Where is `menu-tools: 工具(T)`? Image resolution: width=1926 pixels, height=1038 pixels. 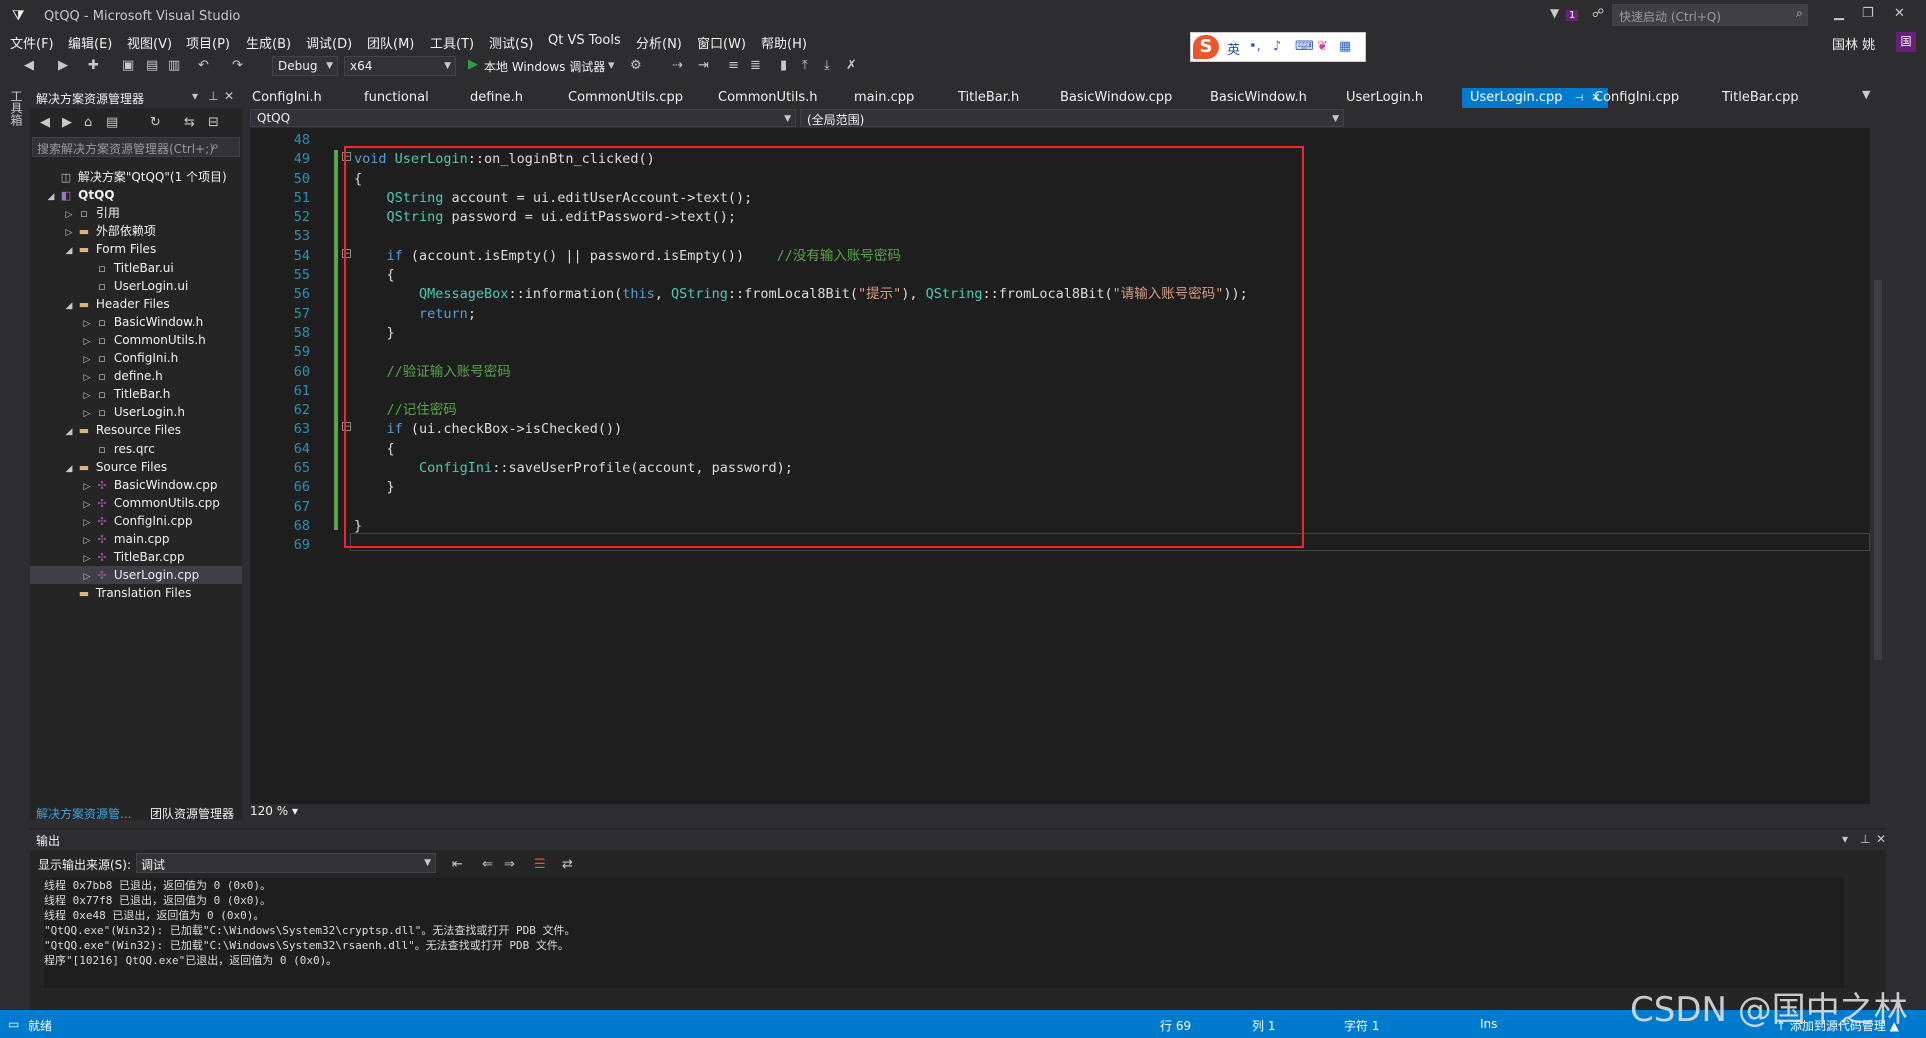 menu-tools: 工具(T) is located at coordinates (452, 42).